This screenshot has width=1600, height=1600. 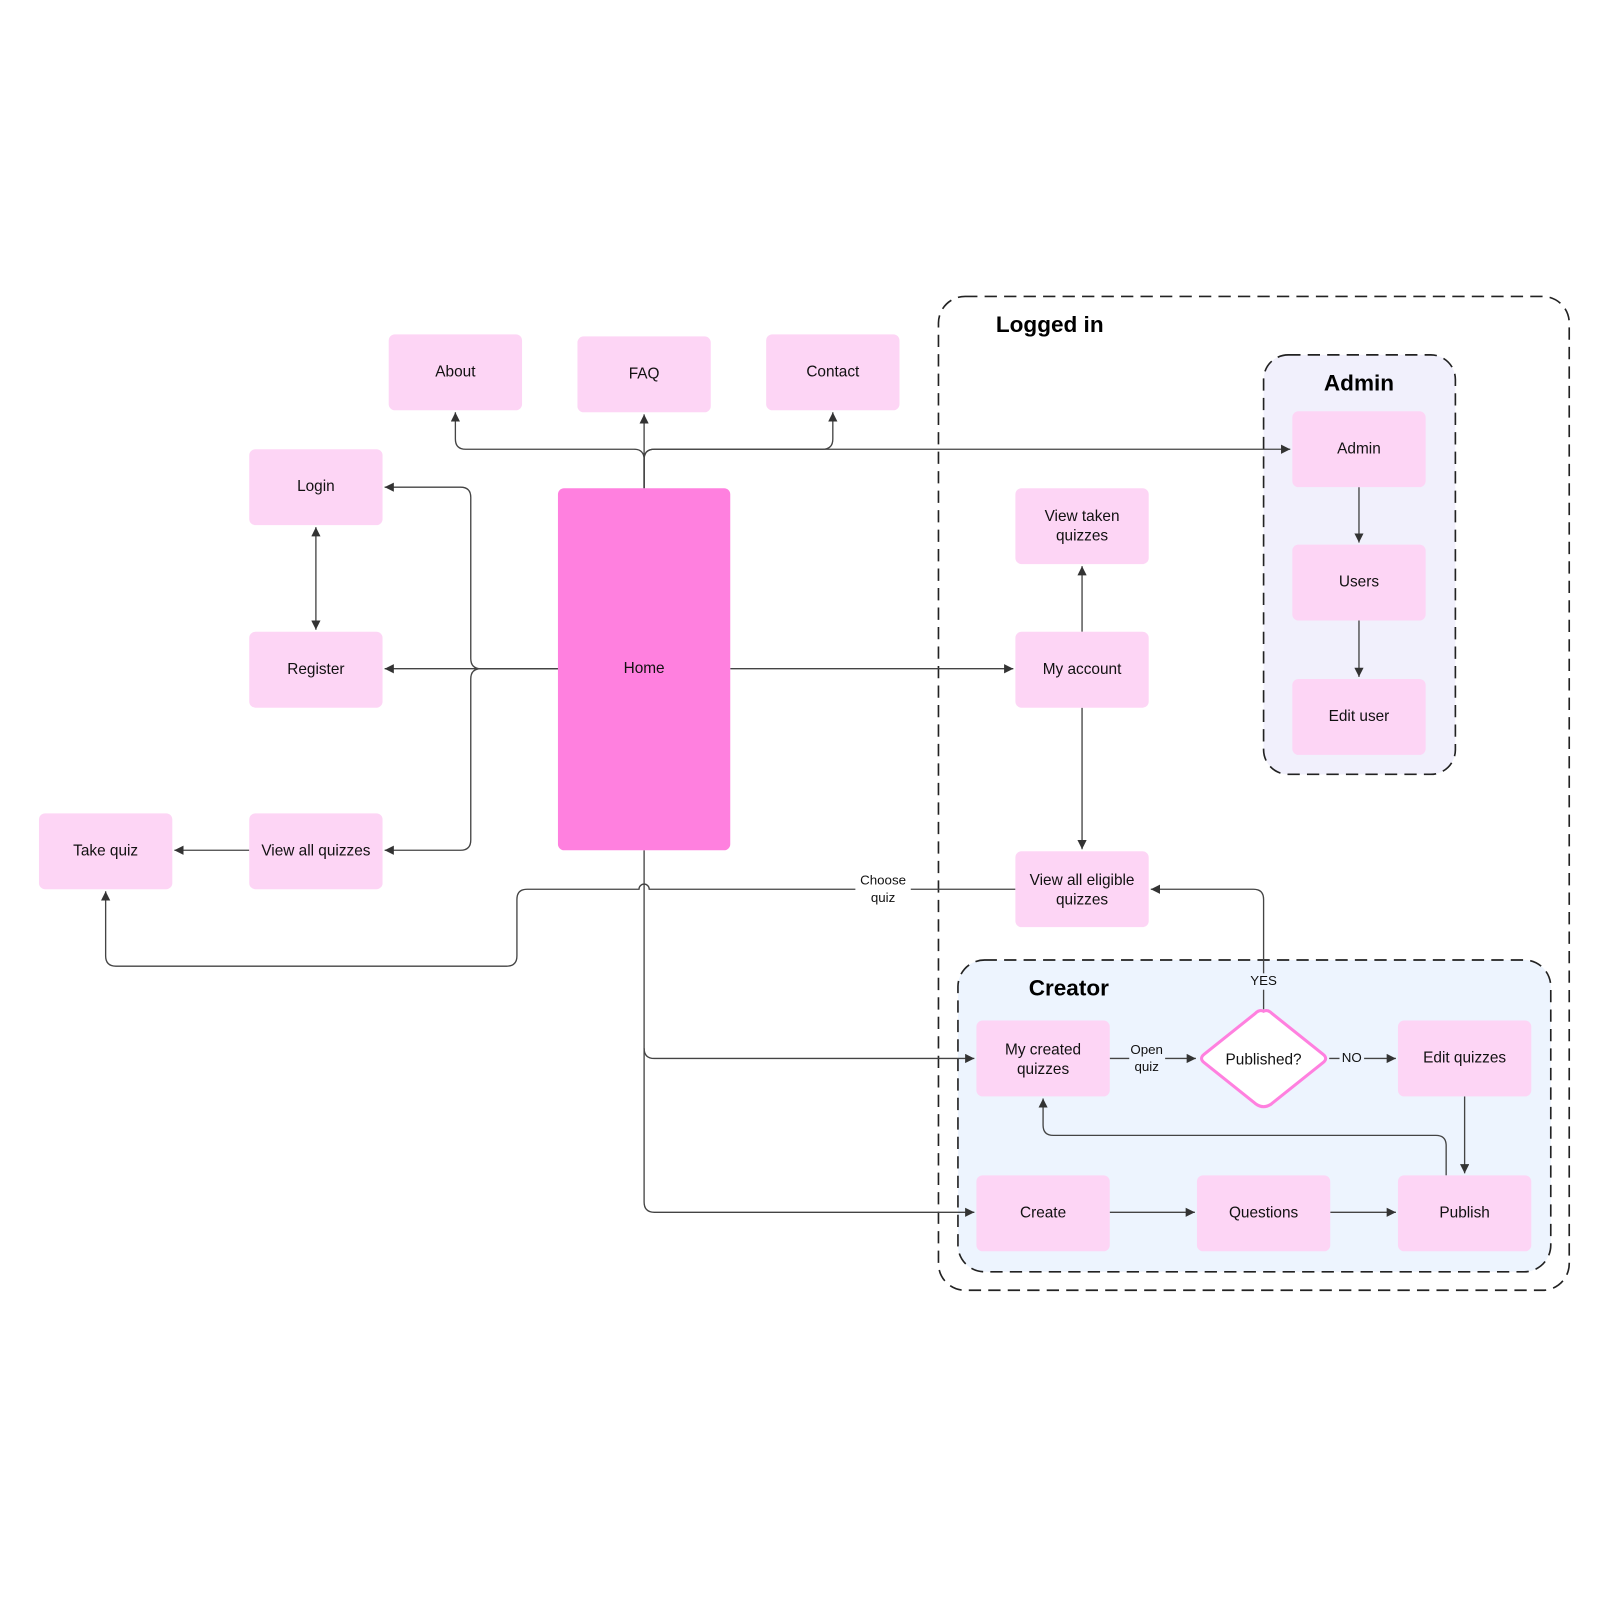 I want to click on node-view-taken-quizzes: View taken quizzes, so click(x=1082, y=526).